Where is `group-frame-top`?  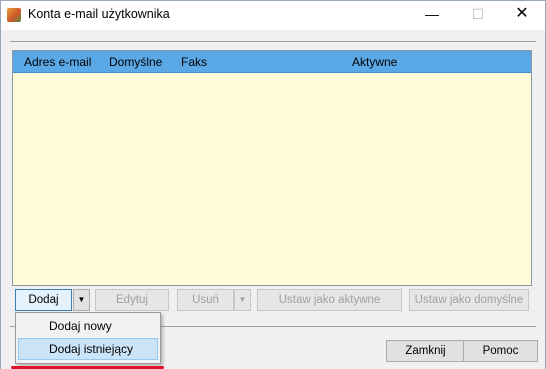
group-frame-top is located at coordinates (273, 41).